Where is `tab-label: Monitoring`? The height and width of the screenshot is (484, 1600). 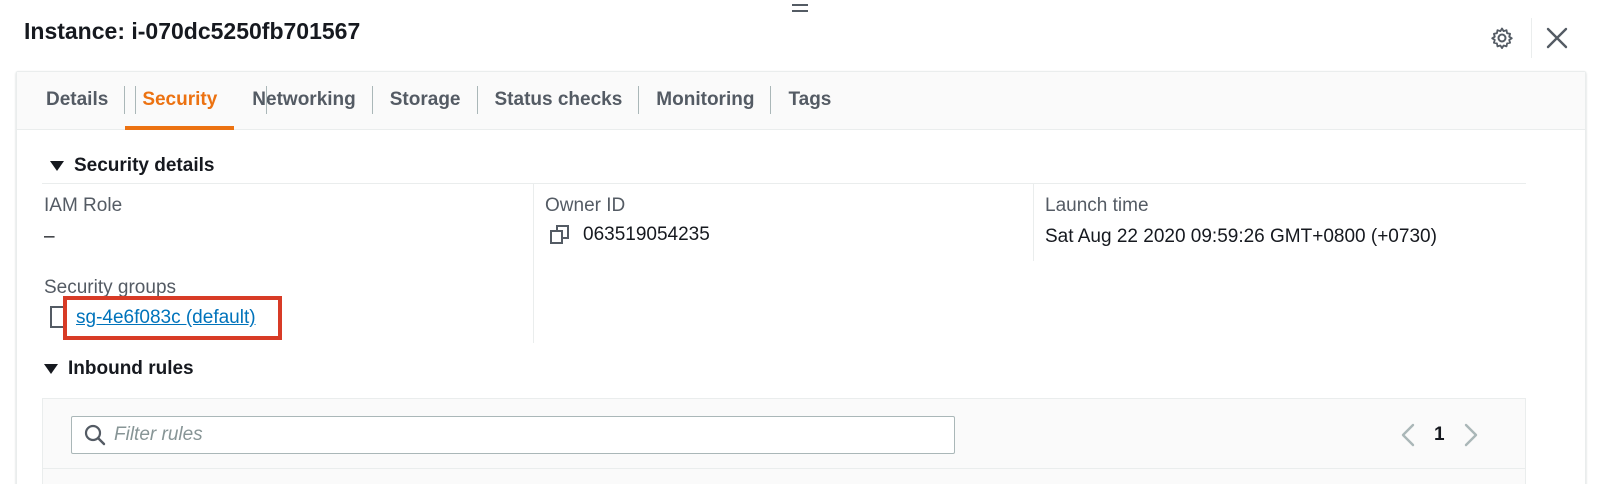 tab-label: Monitoring is located at coordinates (705, 99).